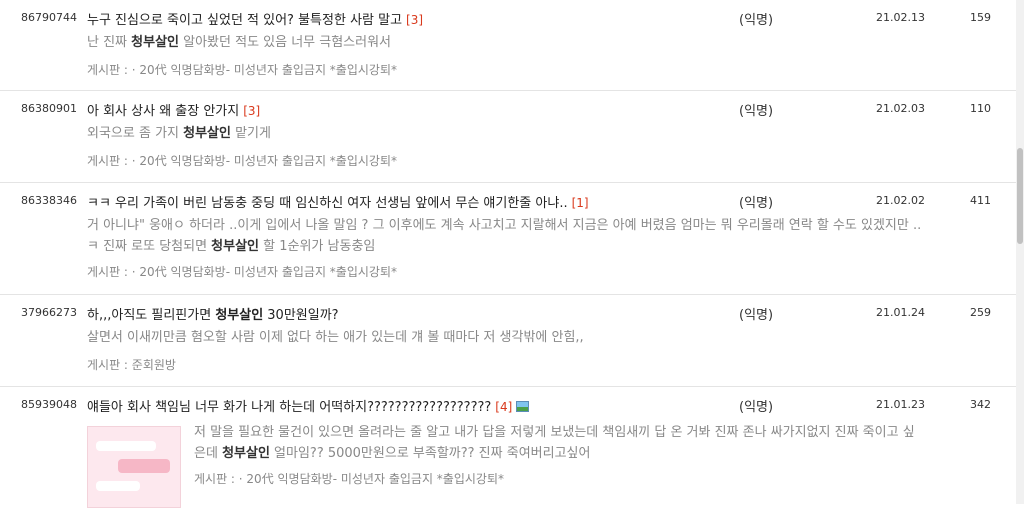 This screenshot has width=1024, height=517. Describe the element at coordinates (430, 453) in the screenshot. I see `snippet-text: 얼마임?? 5000만원으로 부족할까?? 진짜 죽여버리고싶어` at that location.